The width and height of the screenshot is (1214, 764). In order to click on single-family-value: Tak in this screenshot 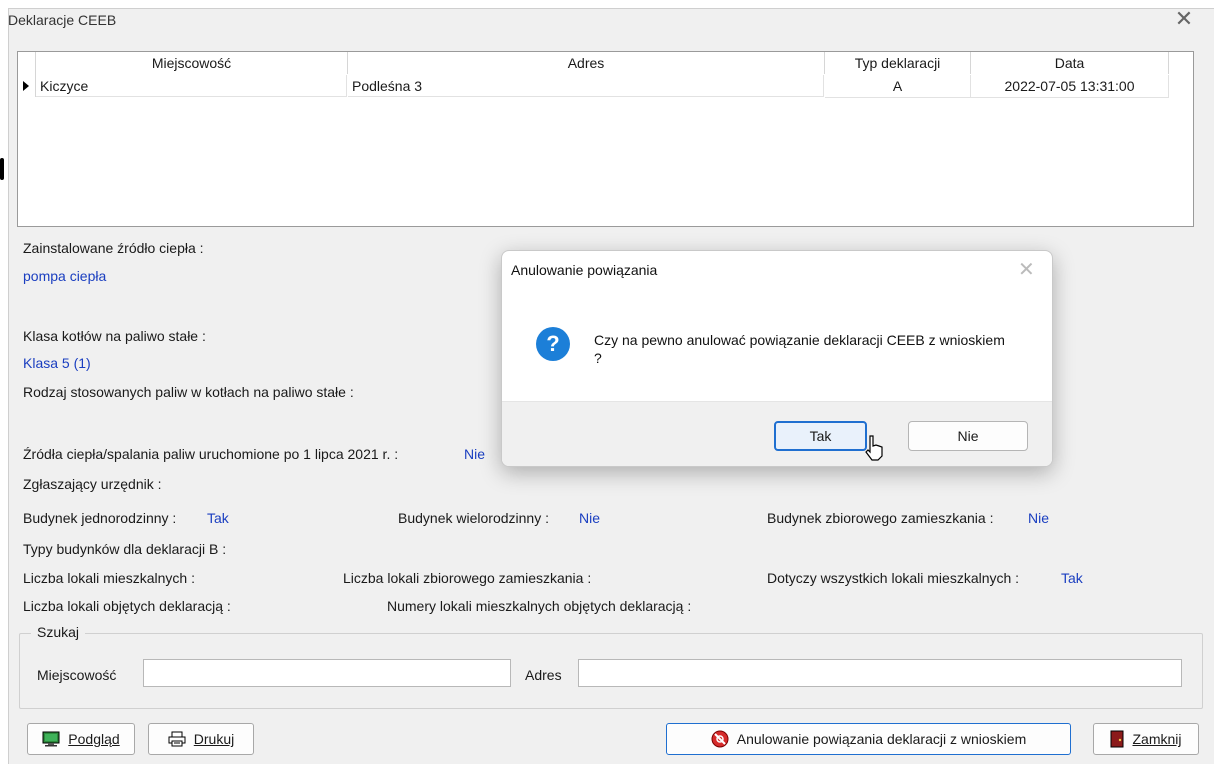, I will do `click(218, 518)`.